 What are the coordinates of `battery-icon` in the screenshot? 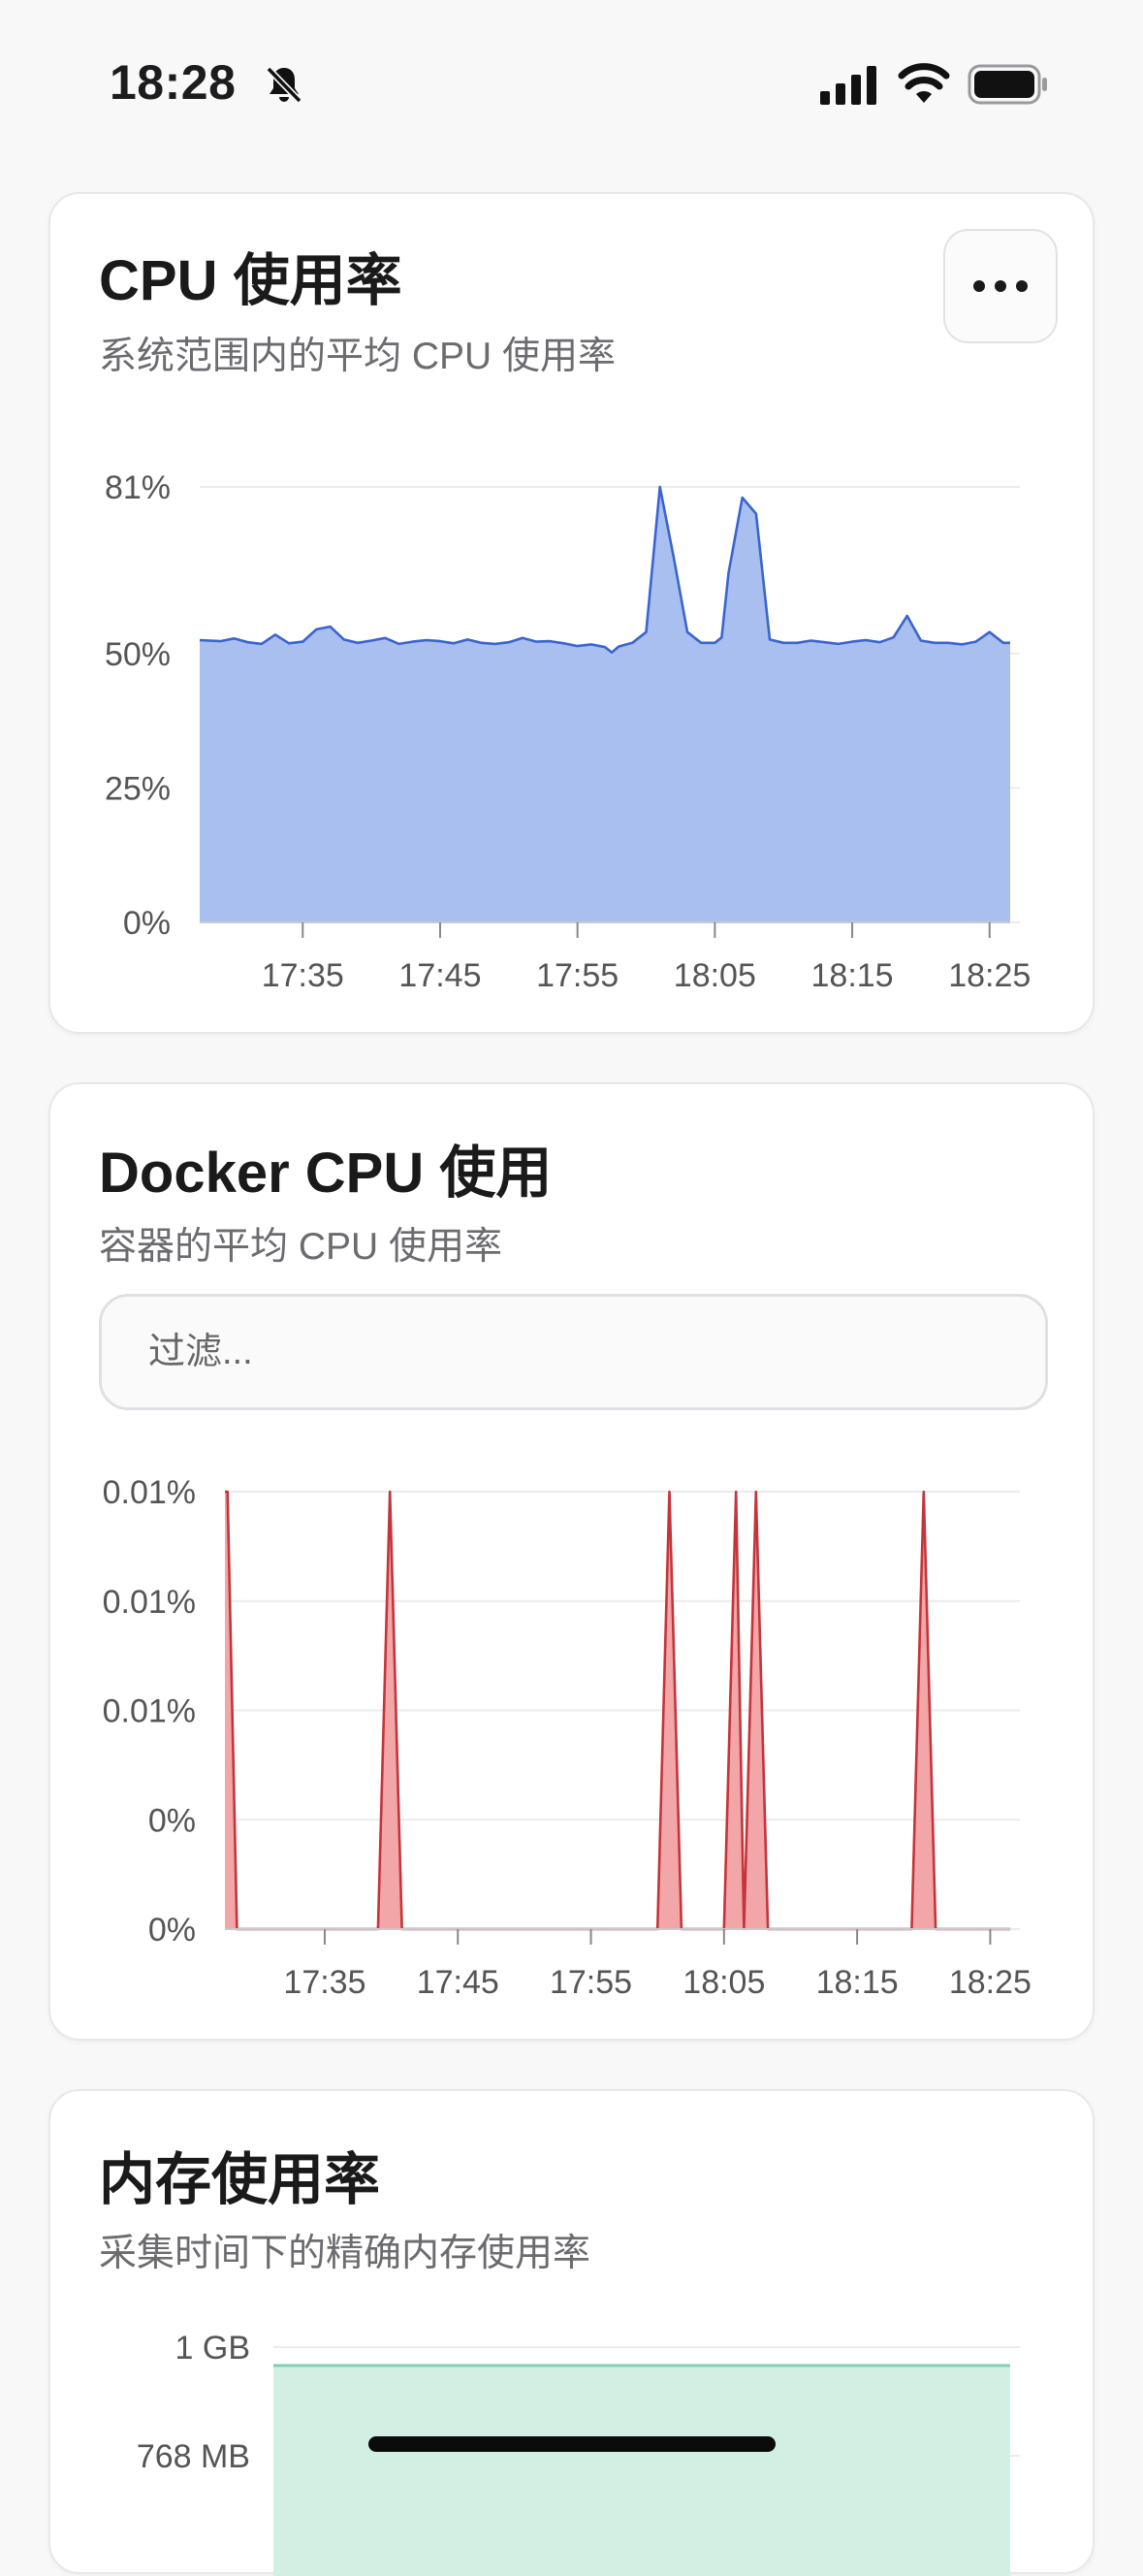 It's located at (1007, 84).